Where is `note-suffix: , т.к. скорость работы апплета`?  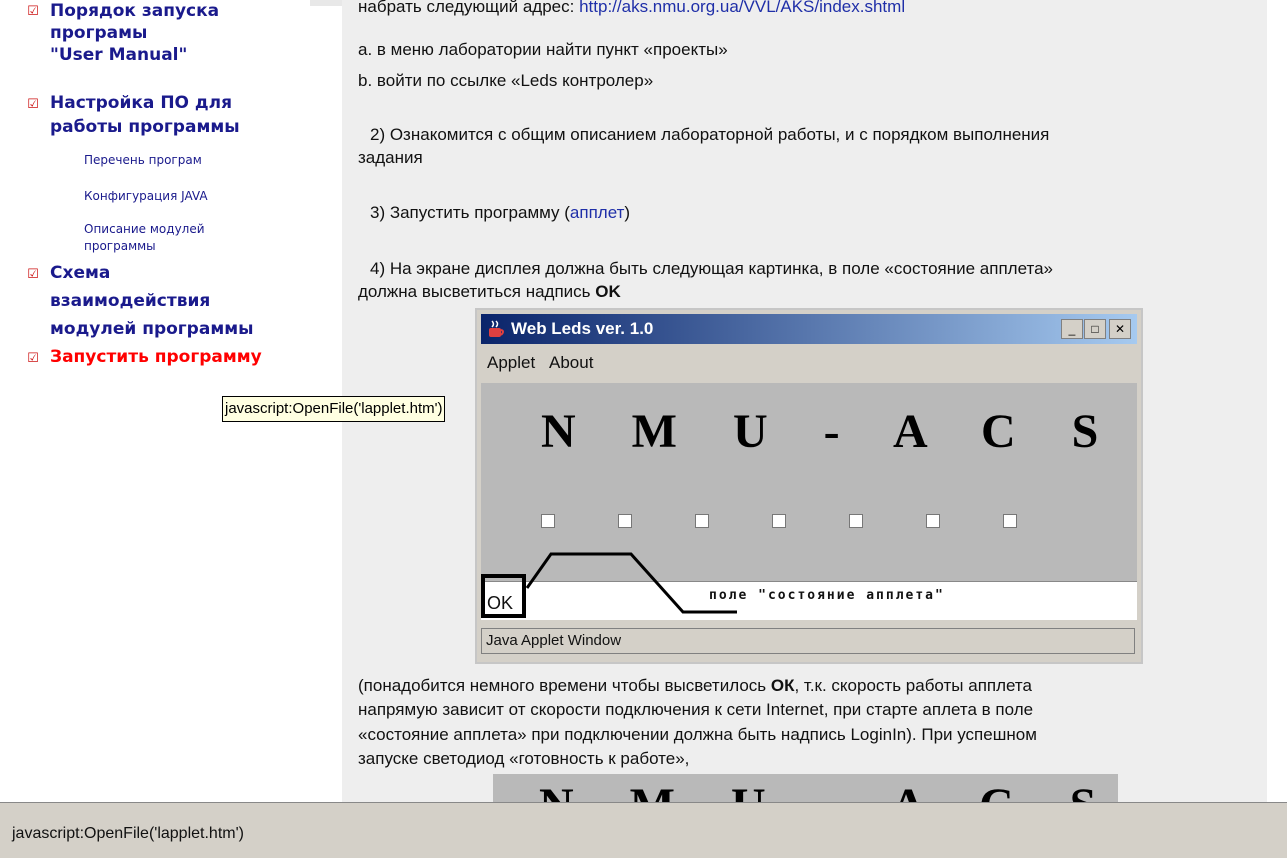 note-suffix: , т.к. скорость работы апплета is located at coordinates (913, 685).